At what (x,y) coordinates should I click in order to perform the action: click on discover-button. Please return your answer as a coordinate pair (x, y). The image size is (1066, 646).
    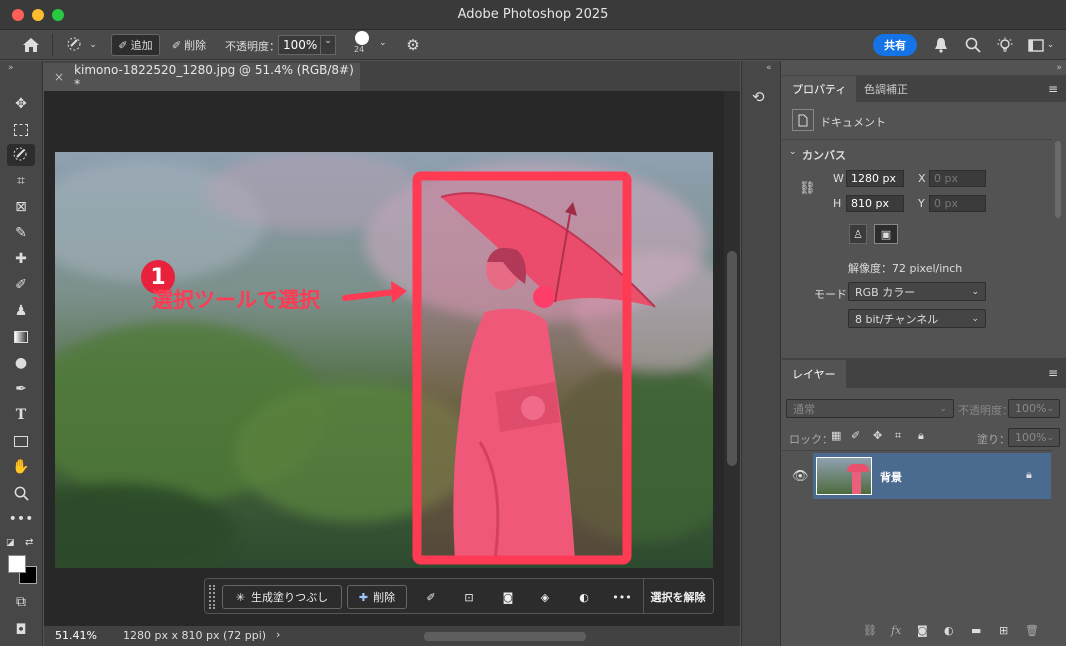
    Looking at the image, I should click on (1005, 45).